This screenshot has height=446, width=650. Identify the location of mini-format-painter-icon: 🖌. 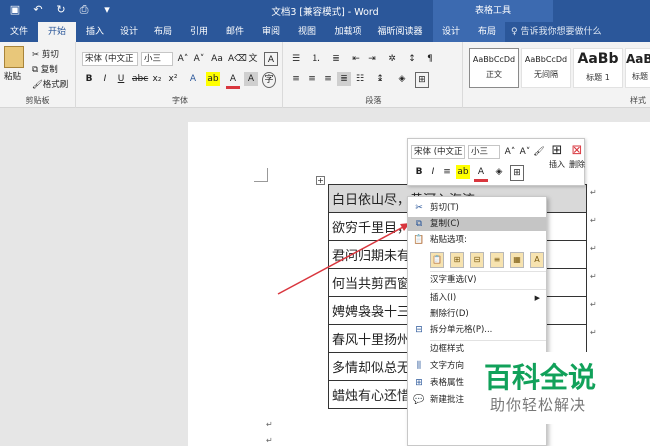
(539, 152).